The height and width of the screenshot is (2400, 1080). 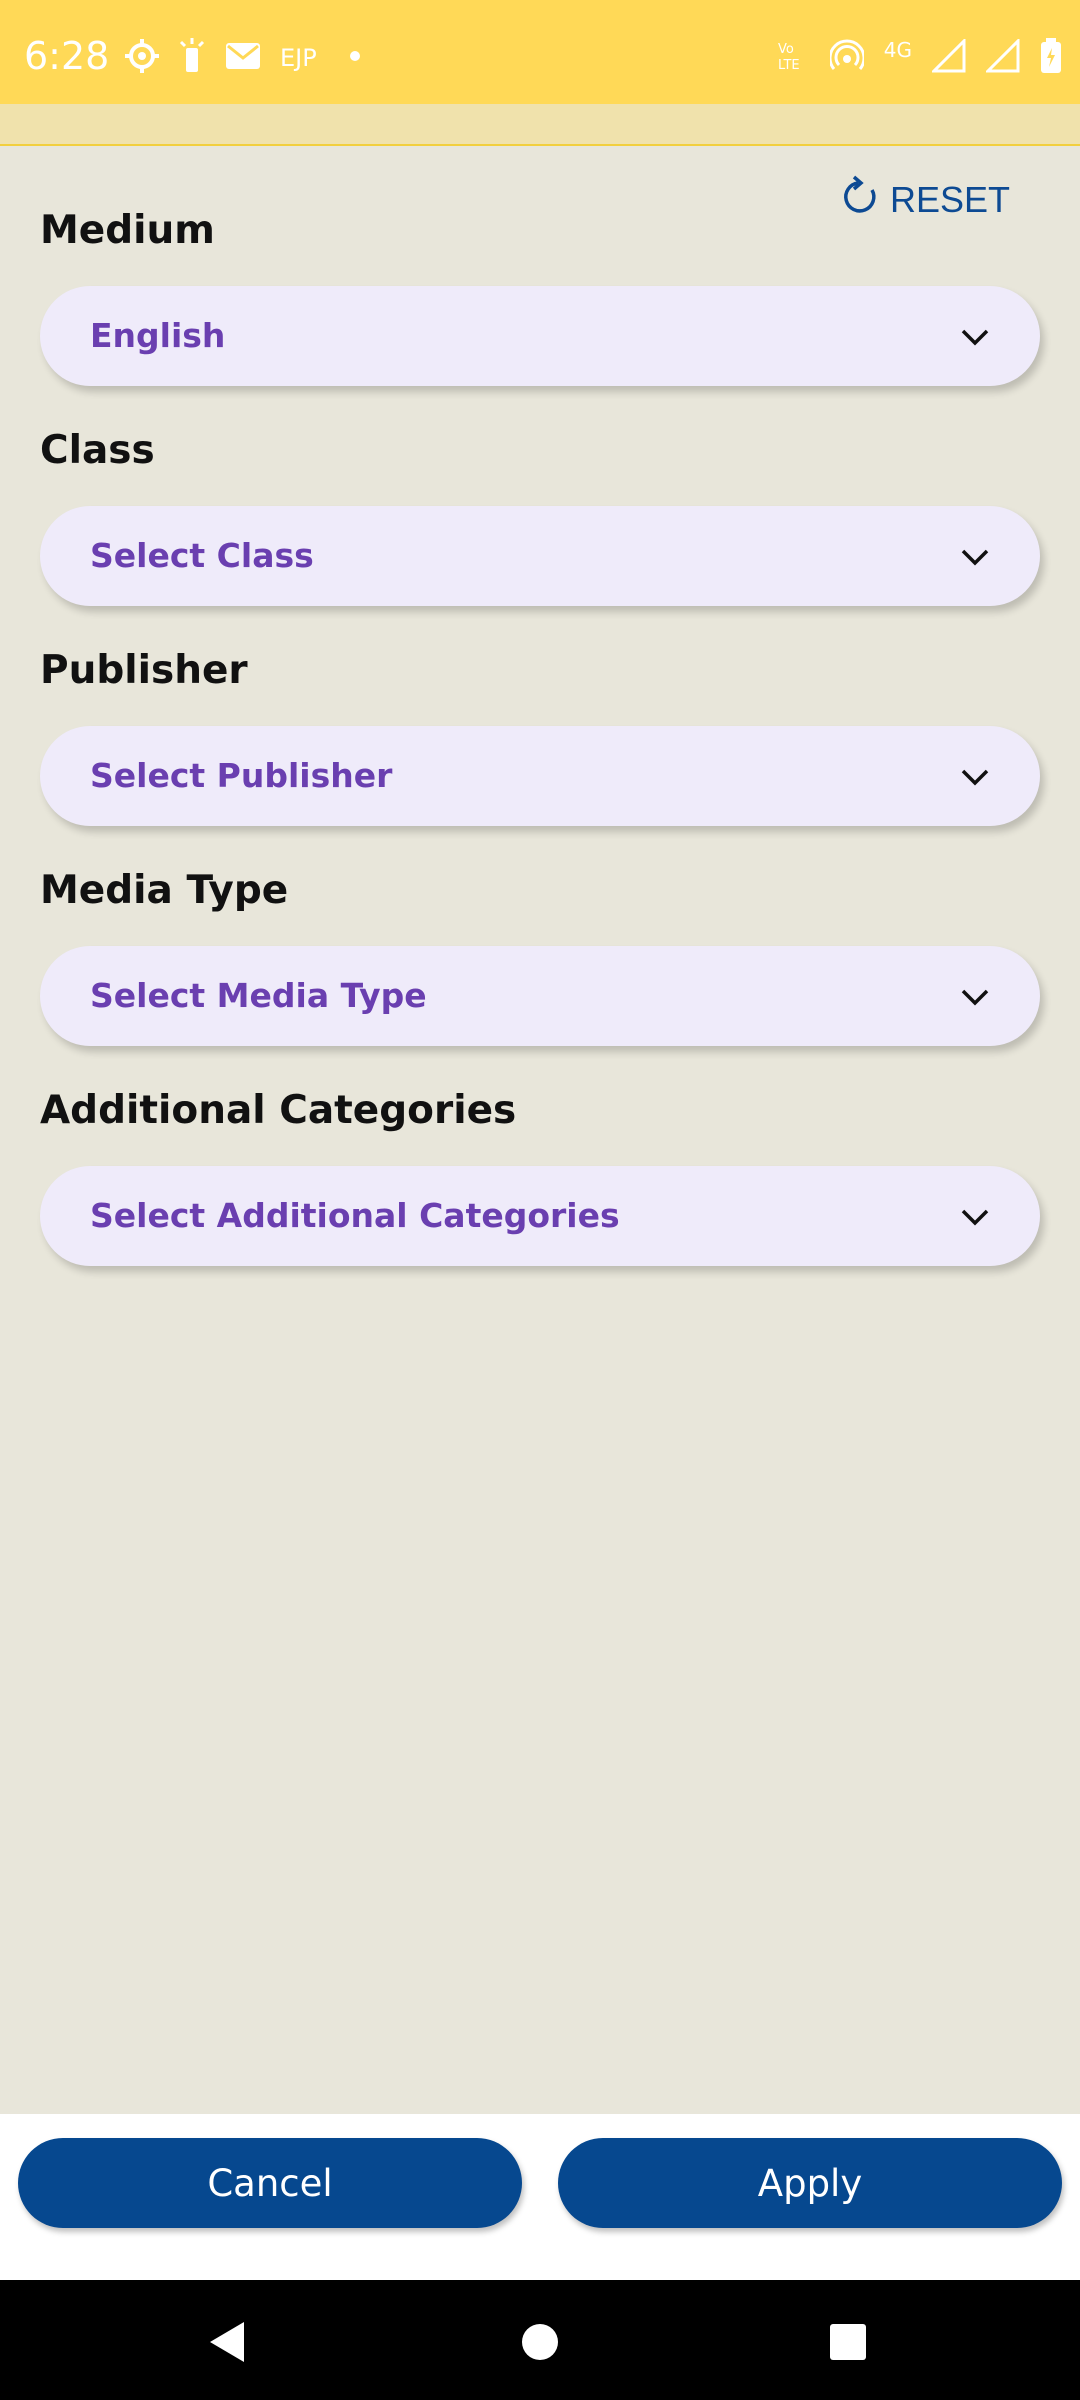 I want to click on status-time: 6:28, so click(x=67, y=56).